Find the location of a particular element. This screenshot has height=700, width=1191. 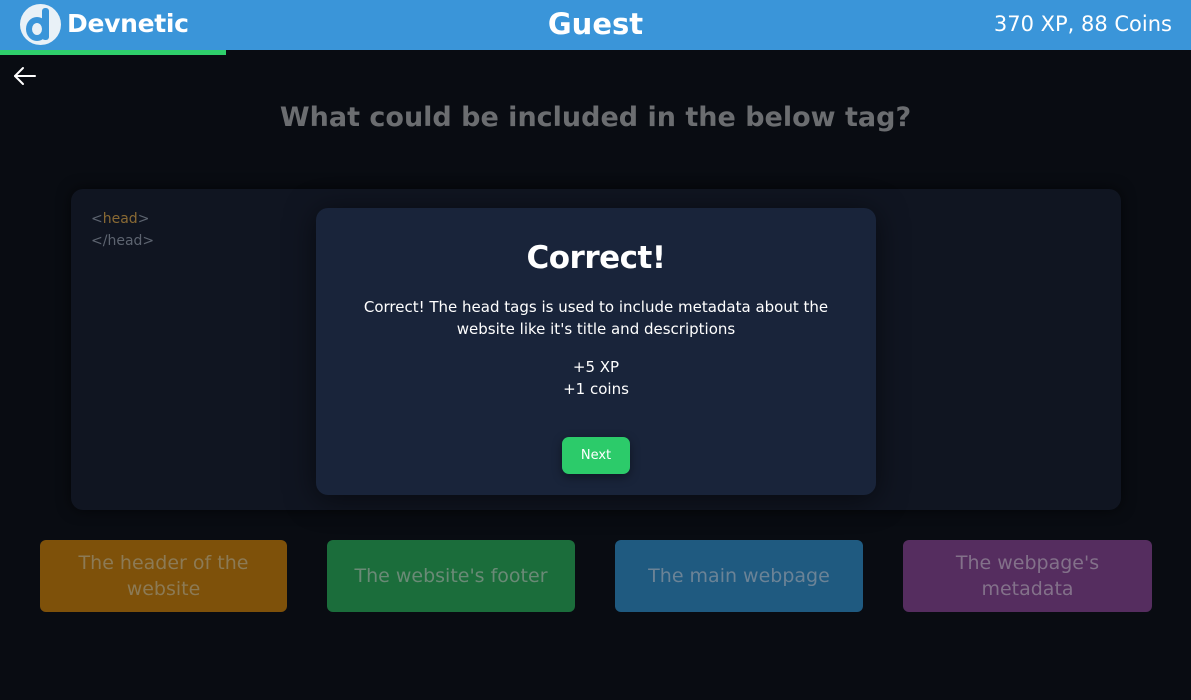

next-button: Next is located at coordinates (596, 455).